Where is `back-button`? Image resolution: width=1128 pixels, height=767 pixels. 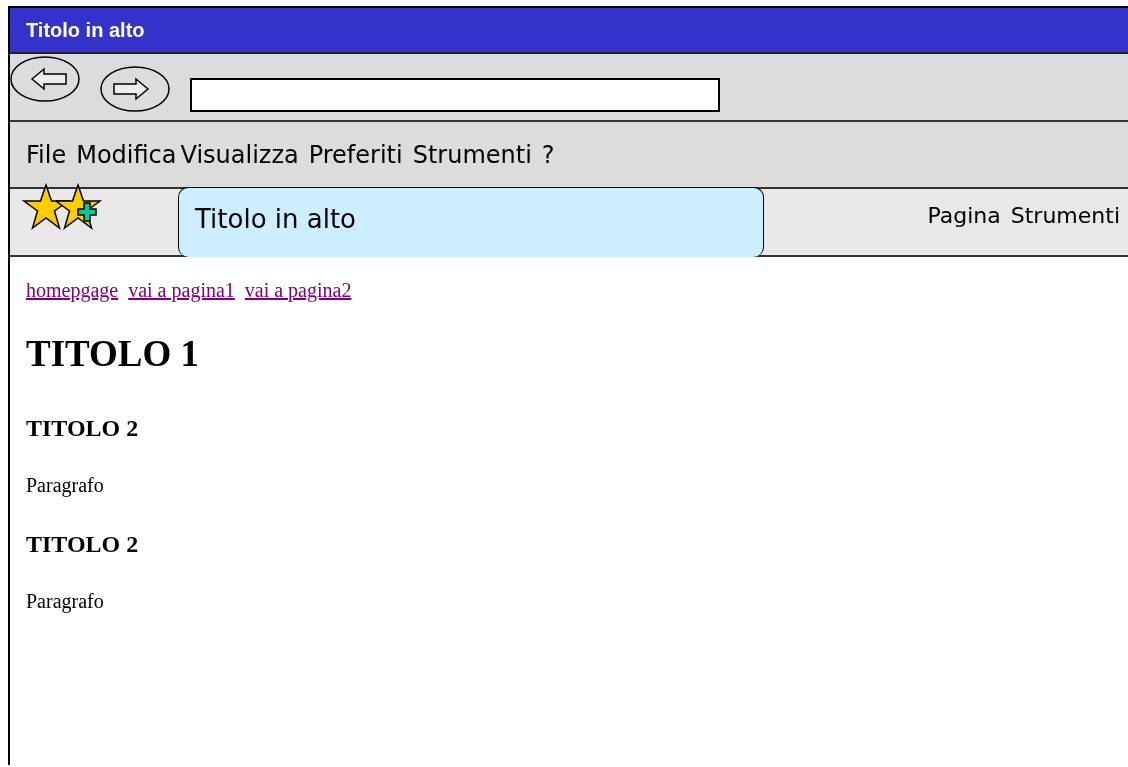 back-button is located at coordinates (45, 79).